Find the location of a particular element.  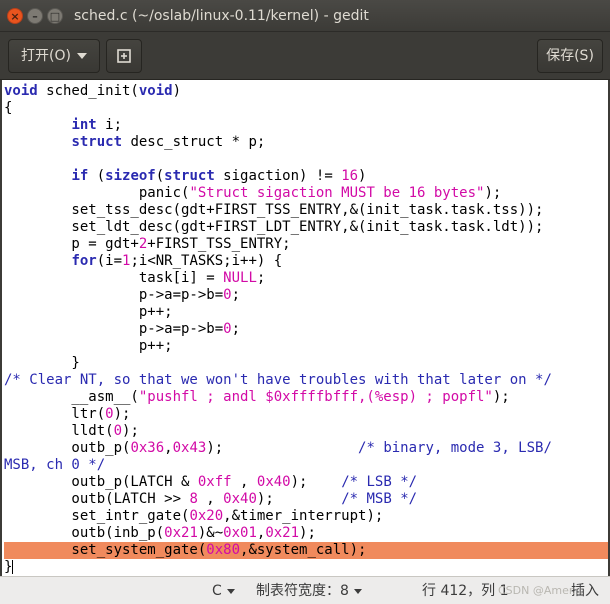

minimize-icon: – is located at coordinates (35, 16).